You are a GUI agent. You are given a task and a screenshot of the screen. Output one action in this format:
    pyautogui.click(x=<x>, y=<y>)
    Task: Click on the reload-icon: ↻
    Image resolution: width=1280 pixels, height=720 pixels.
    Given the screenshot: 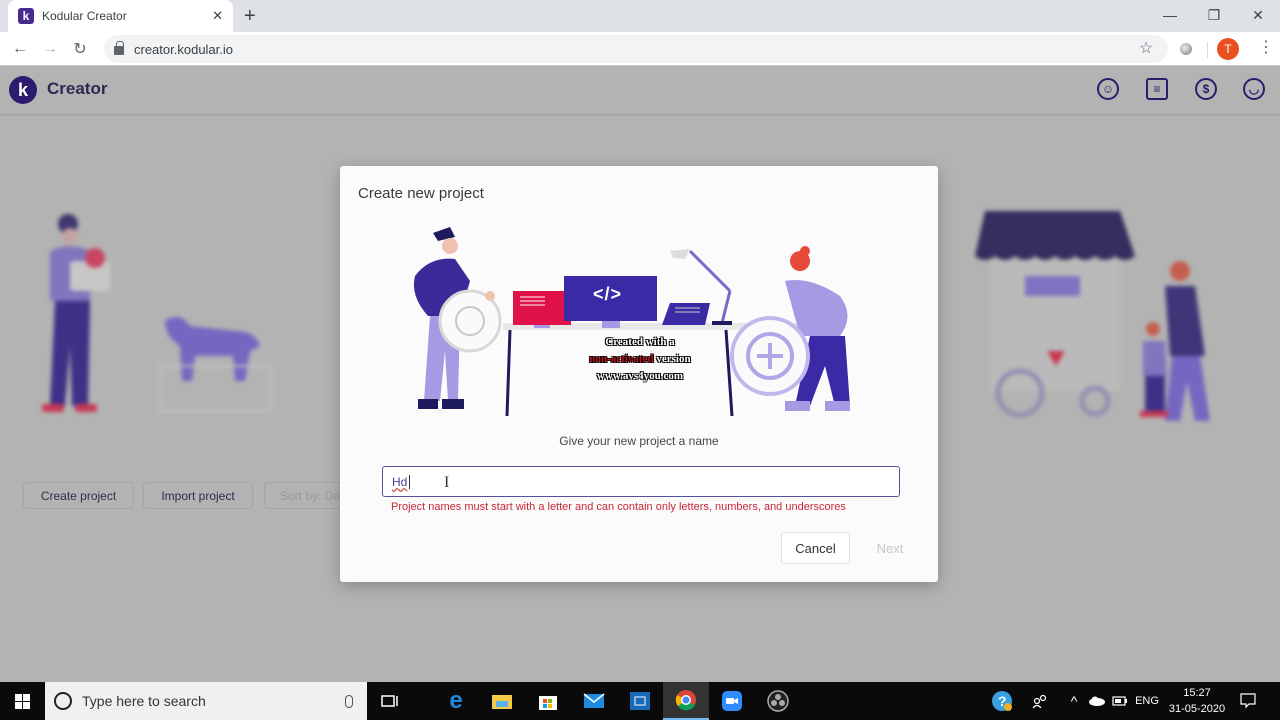 What is the action you would take?
    pyautogui.click(x=80, y=49)
    